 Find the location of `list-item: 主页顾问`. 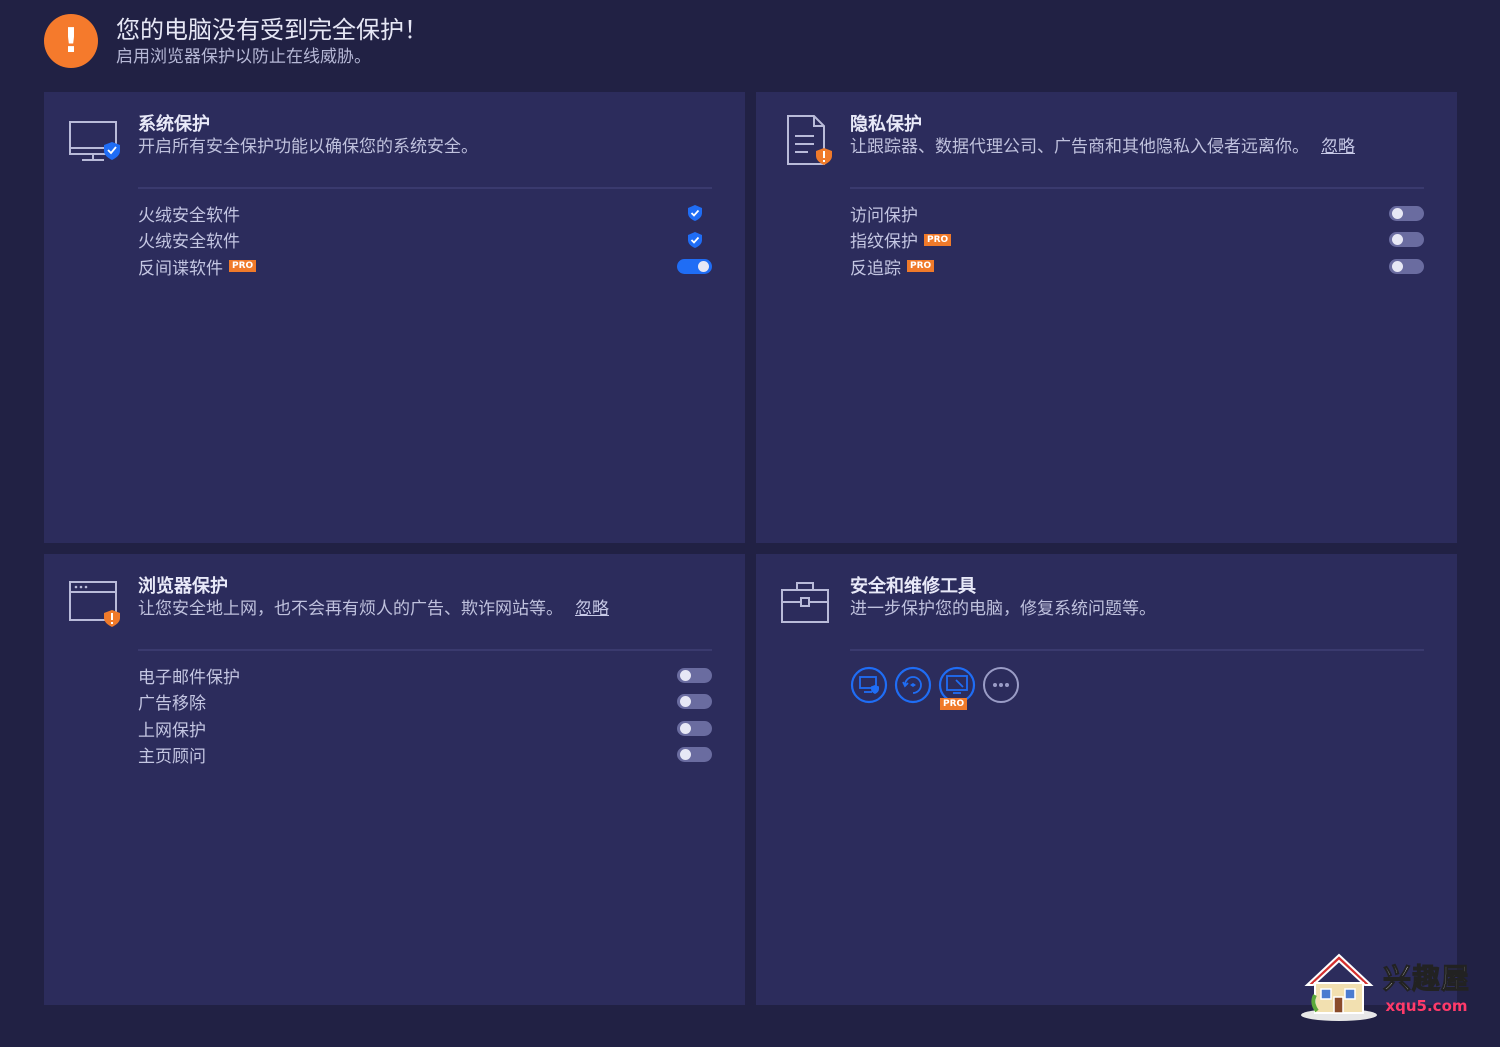

list-item: 主页顾问 is located at coordinates (425, 755).